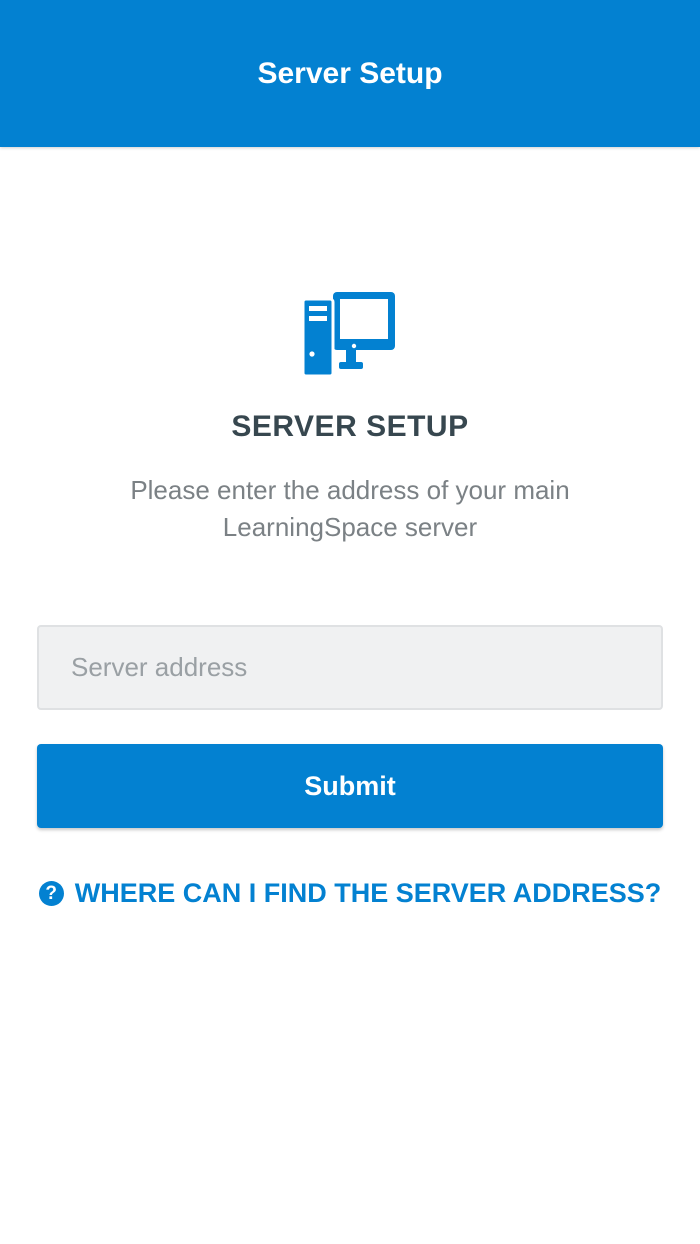 This screenshot has width=700, height=1244. I want to click on question-circle-icon: ?, so click(51, 893).